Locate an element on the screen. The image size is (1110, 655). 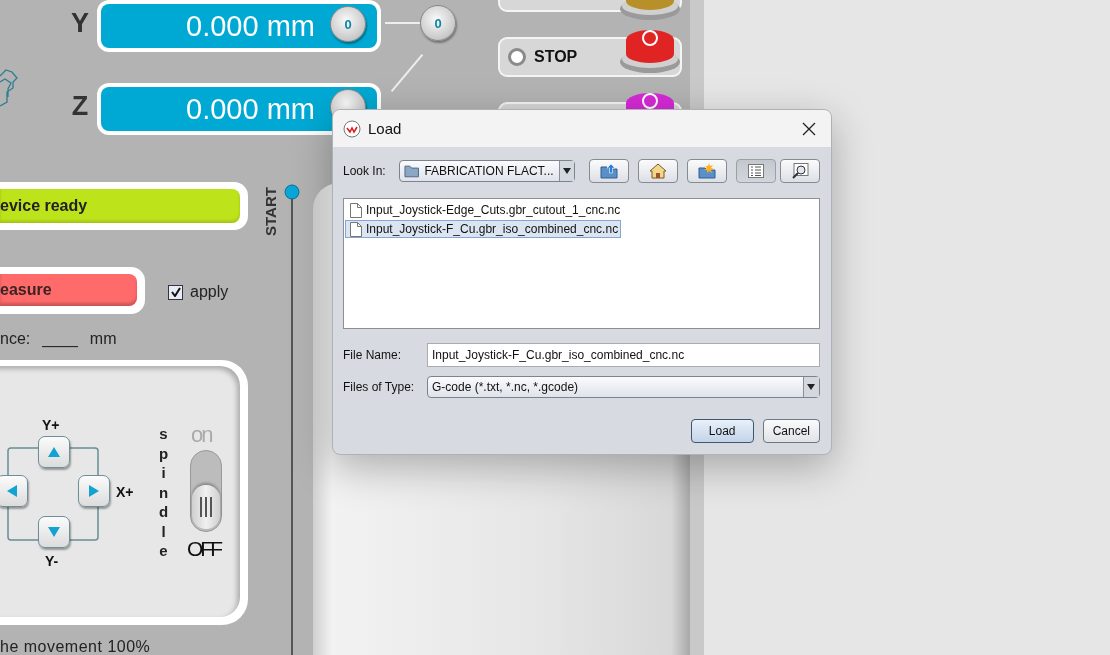
off-label: OFF is located at coordinates (203, 549).